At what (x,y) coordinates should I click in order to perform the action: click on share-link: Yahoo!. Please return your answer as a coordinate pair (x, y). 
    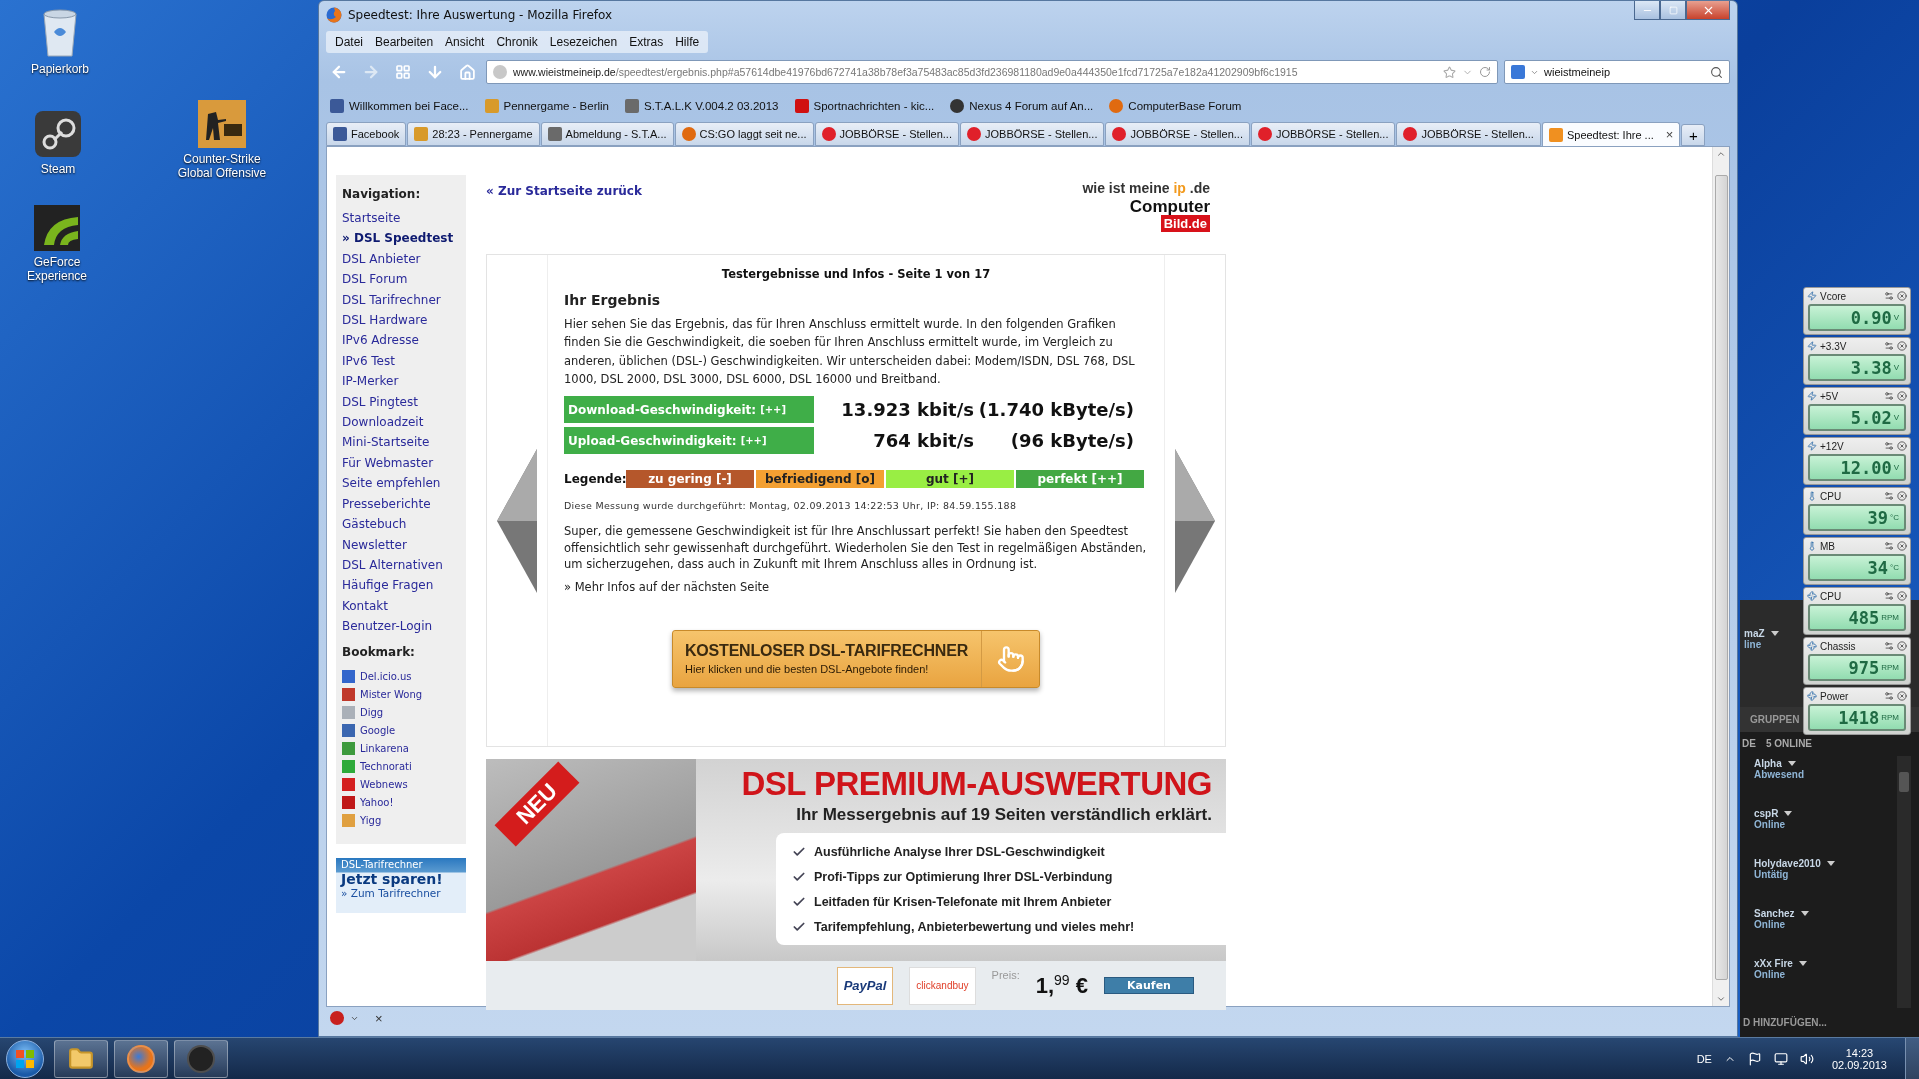
    Looking at the image, I should click on (377, 803).